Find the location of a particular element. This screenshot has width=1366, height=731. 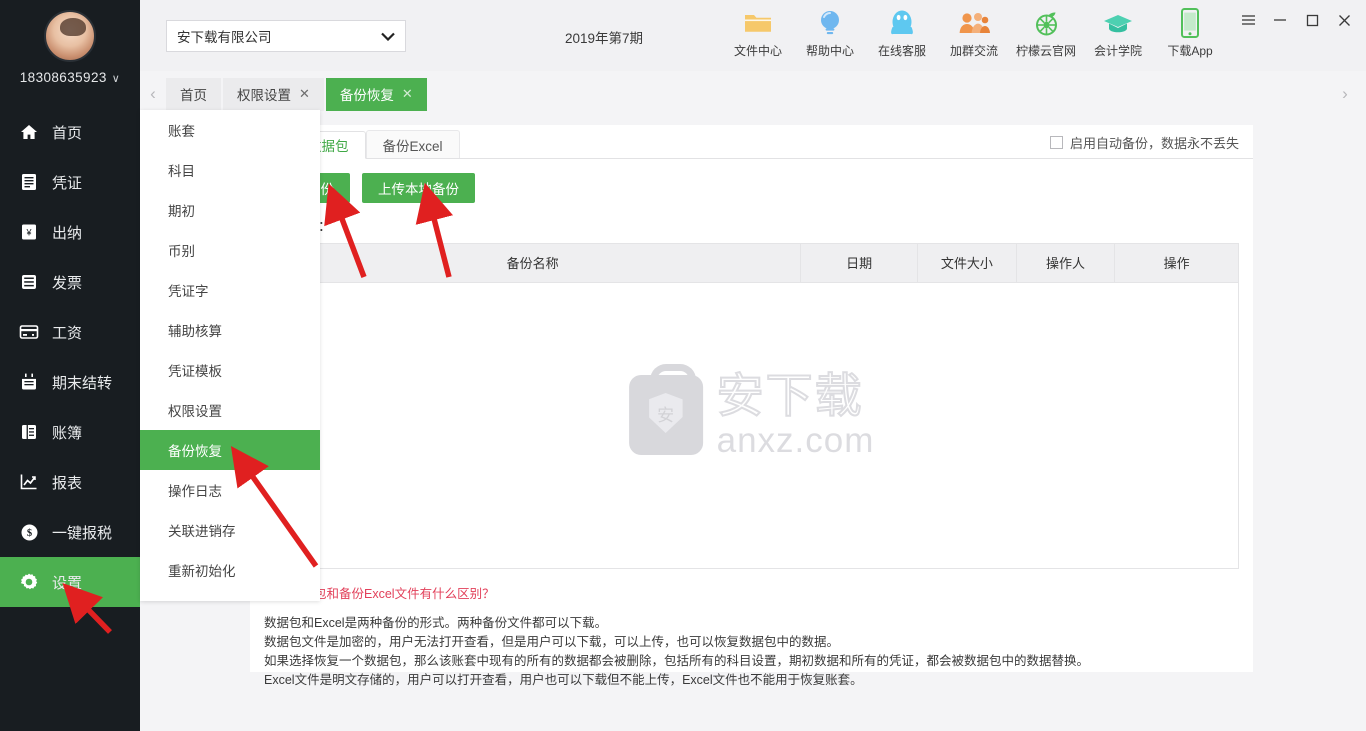

auto-backup-checkbox: 启用自动备份，数据永不丢失 is located at coordinates (1144, 142).